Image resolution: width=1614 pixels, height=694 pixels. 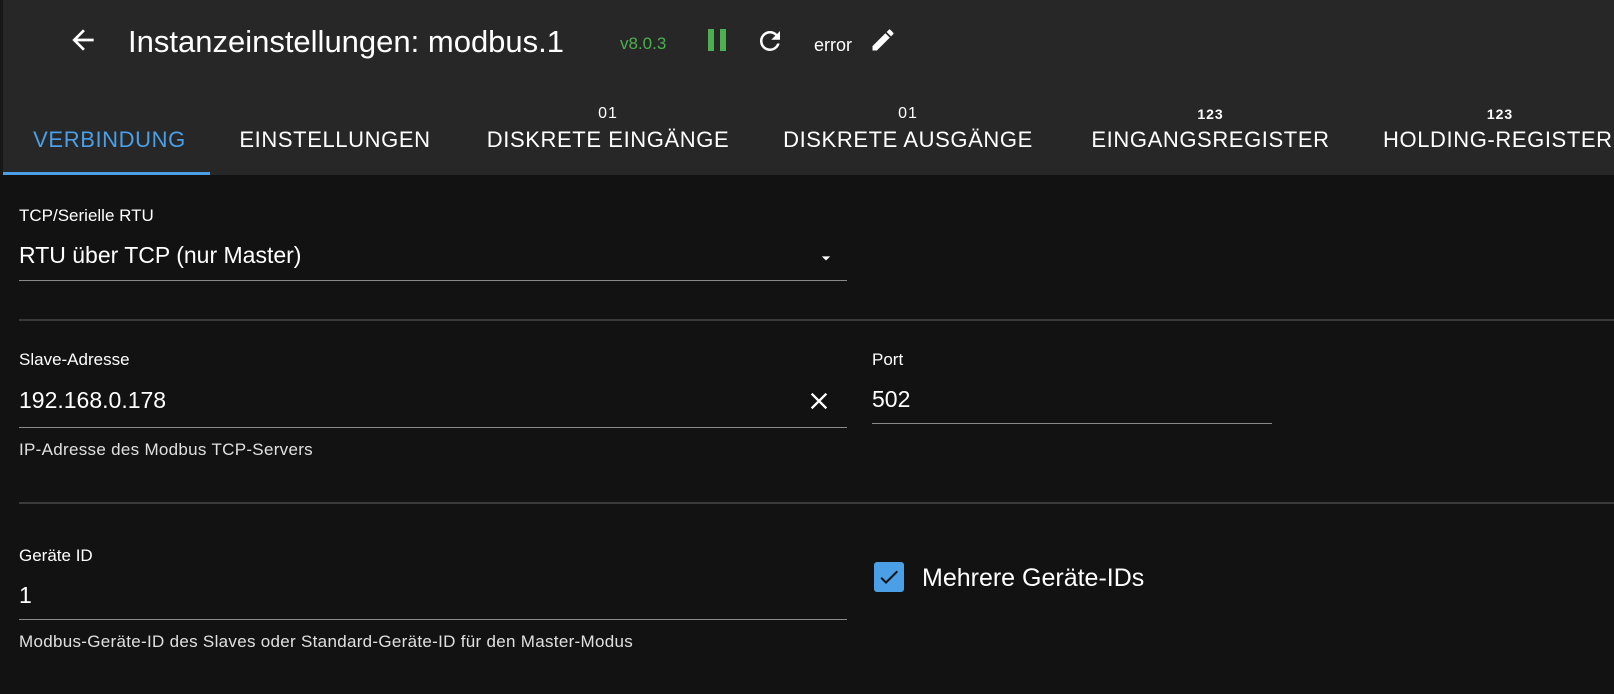 I want to click on connection-type-value: RTU über TCP (nur Master), so click(x=160, y=255).